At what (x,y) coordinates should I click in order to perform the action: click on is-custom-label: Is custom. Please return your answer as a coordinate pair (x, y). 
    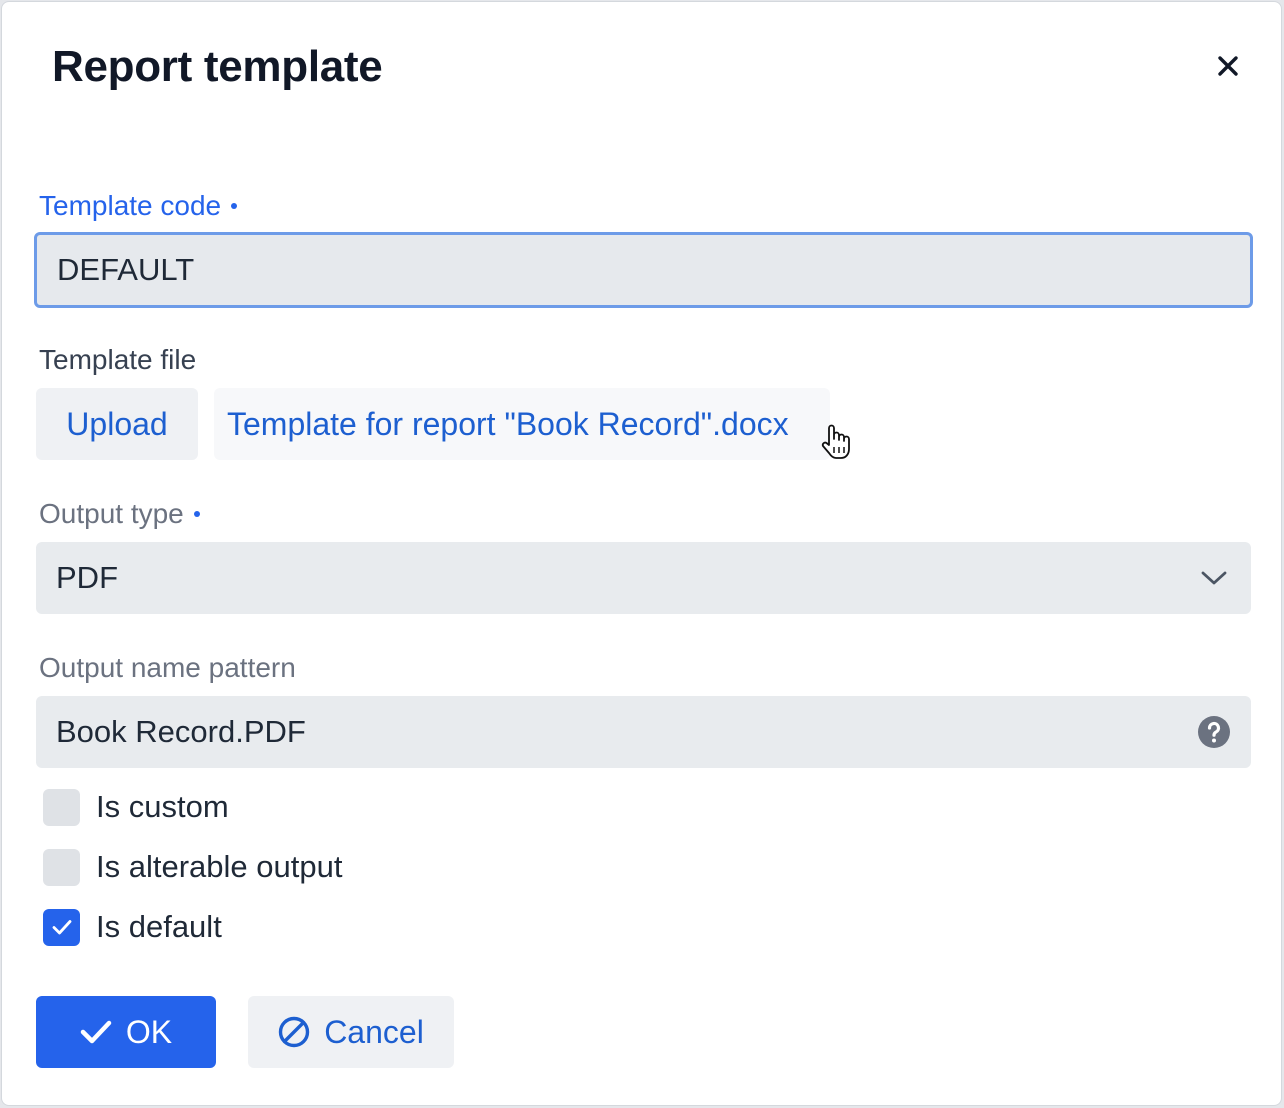
    Looking at the image, I should click on (162, 806).